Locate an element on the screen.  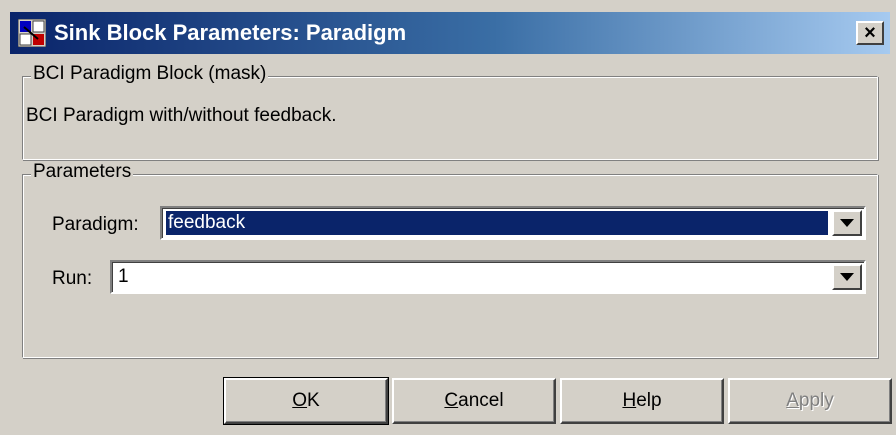
title-bar: Sink Block Parameters: Paradigm × is located at coordinates (450, 33).